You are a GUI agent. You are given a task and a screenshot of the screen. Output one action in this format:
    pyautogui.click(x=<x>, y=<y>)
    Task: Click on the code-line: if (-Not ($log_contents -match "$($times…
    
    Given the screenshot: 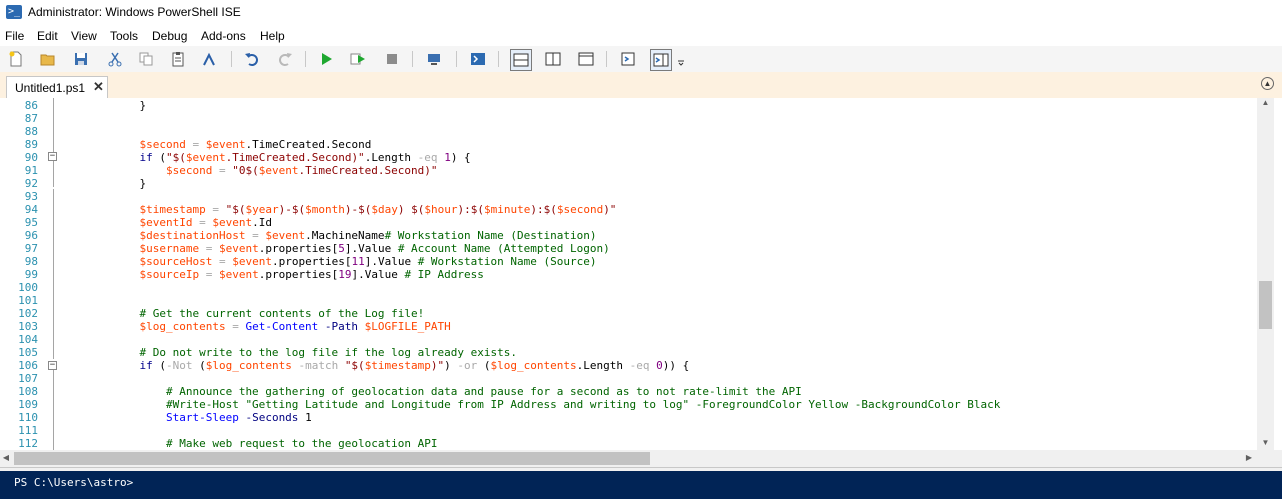 What is the action you would take?
    pyautogui.click(x=374, y=365)
    